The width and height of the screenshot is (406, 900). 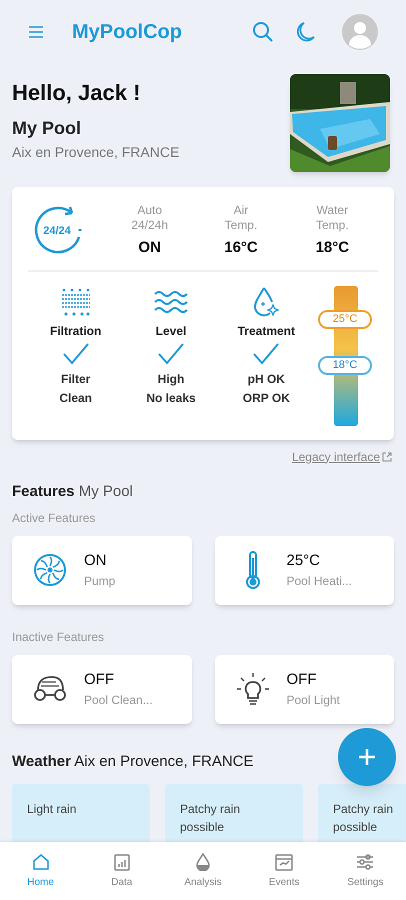 What do you see at coordinates (266, 331) in the screenshot?
I see `check-title: Treatment` at bounding box center [266, 331].